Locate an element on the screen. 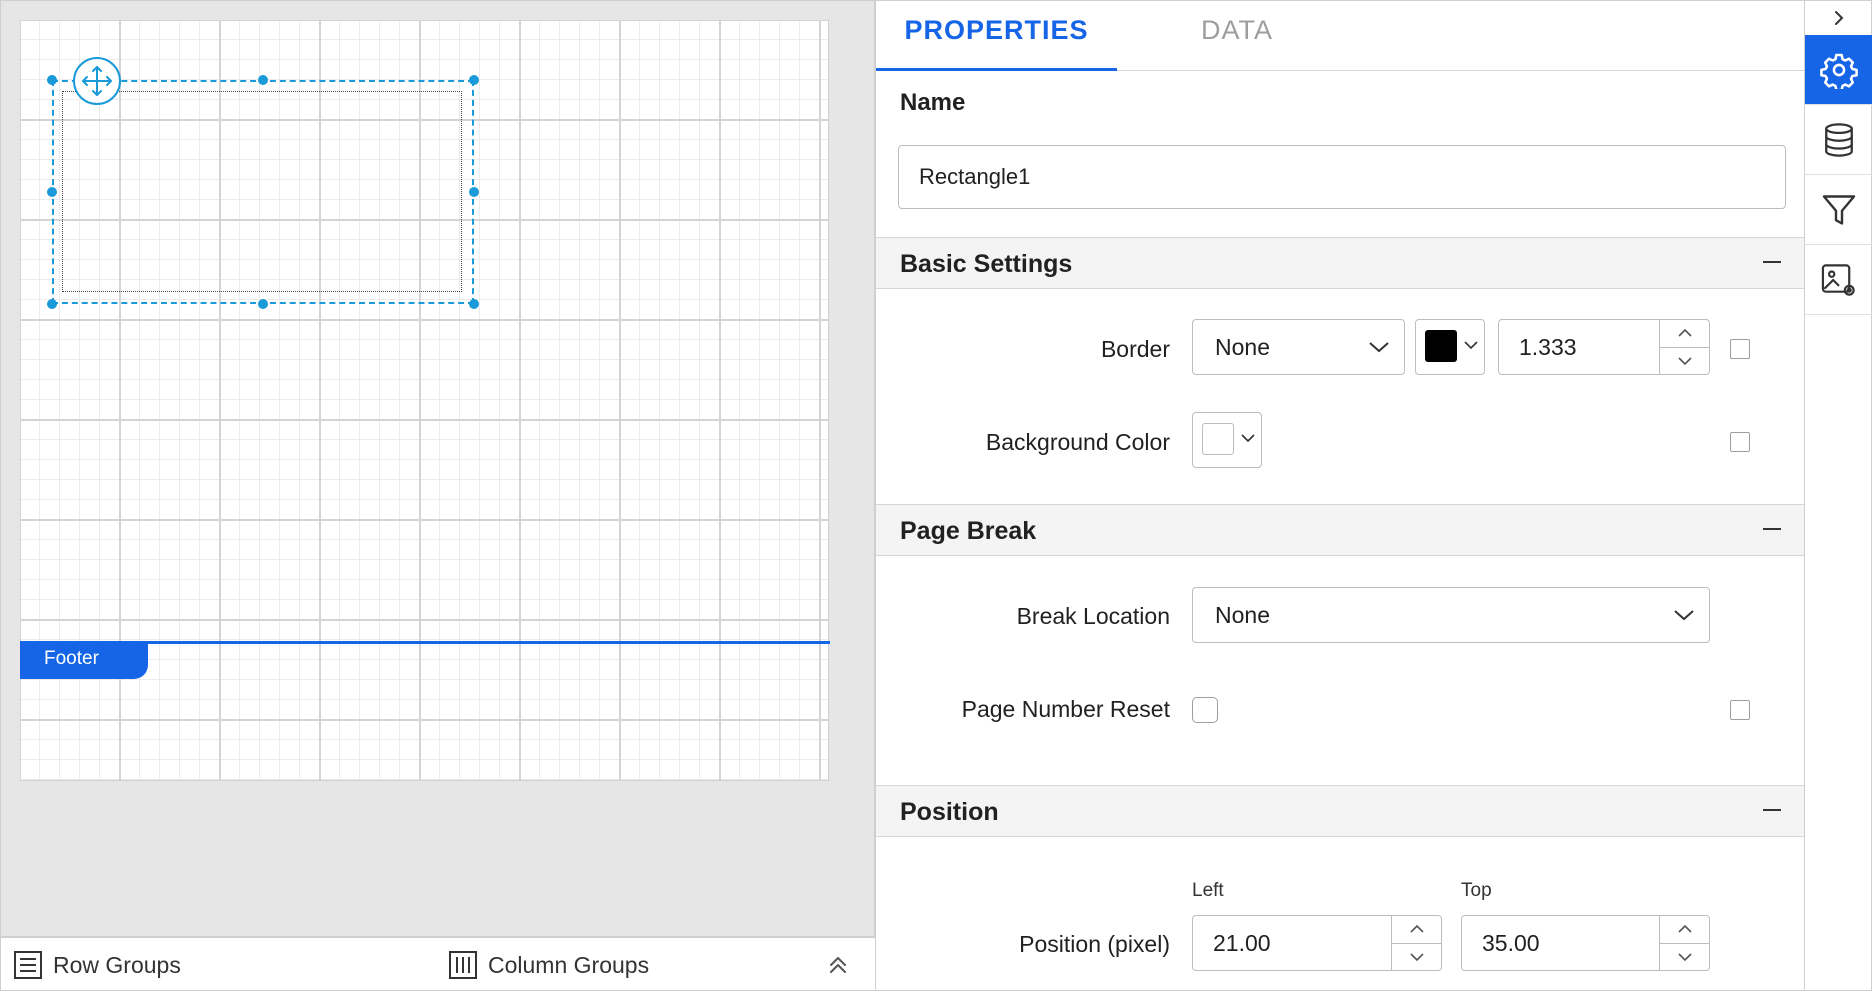  row-groups-button: Row Groups is located at coordinates (97, 965).